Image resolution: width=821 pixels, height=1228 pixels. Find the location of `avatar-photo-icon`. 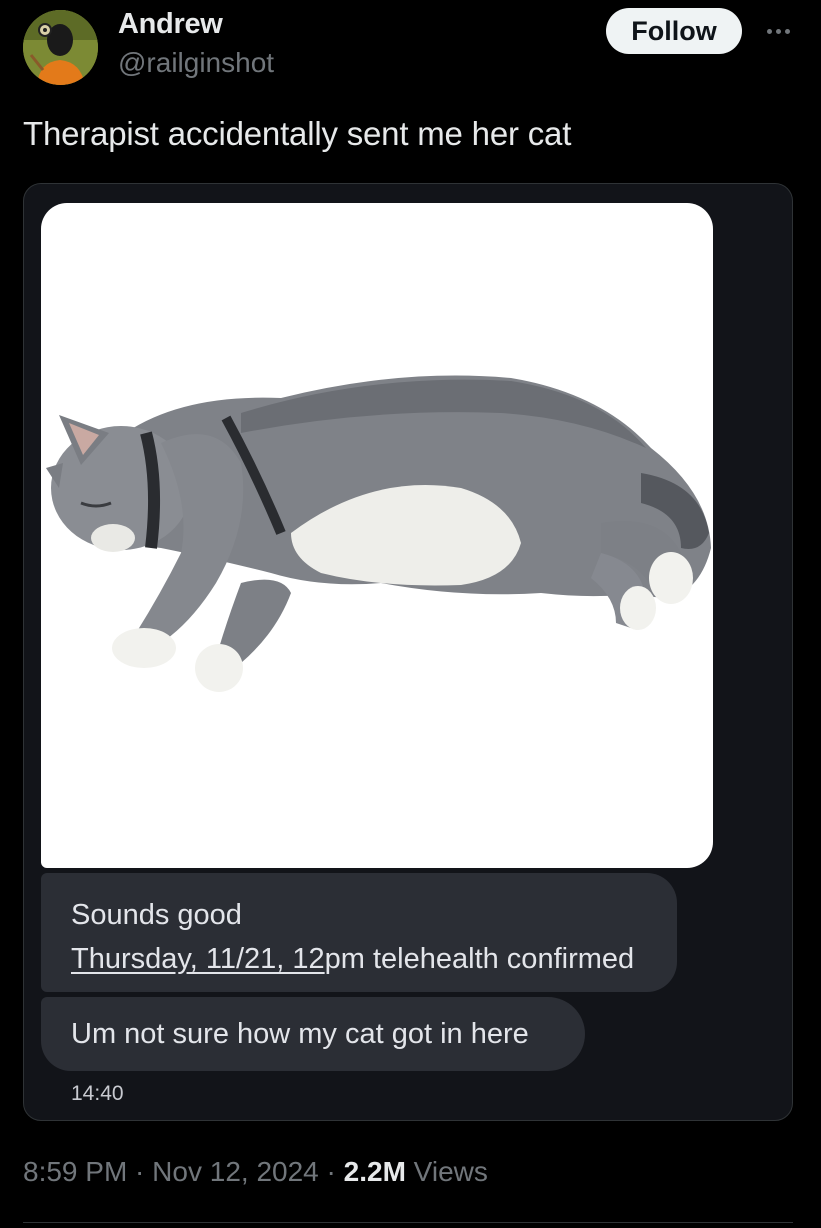

avatar-photo-icon is located at coordinates (60, 47).